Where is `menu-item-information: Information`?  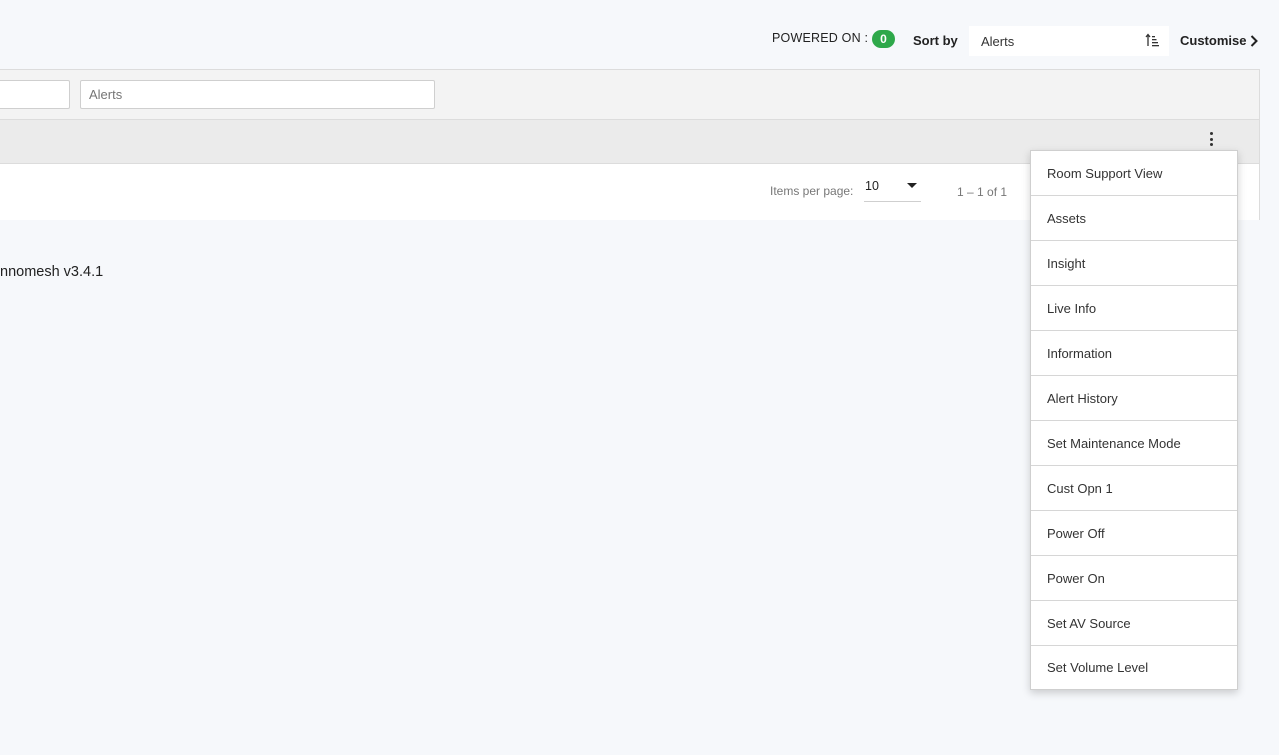 menu-item-information: Information is located at coordinates (1134, 353).